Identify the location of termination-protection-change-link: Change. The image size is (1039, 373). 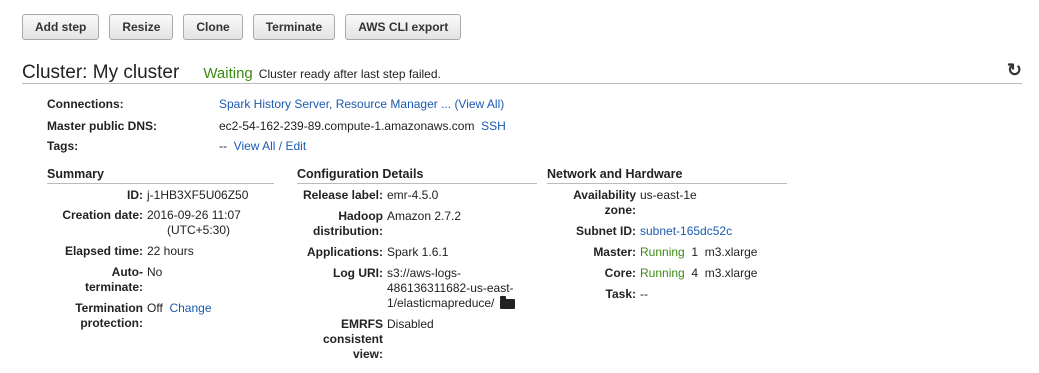
(190, 308).